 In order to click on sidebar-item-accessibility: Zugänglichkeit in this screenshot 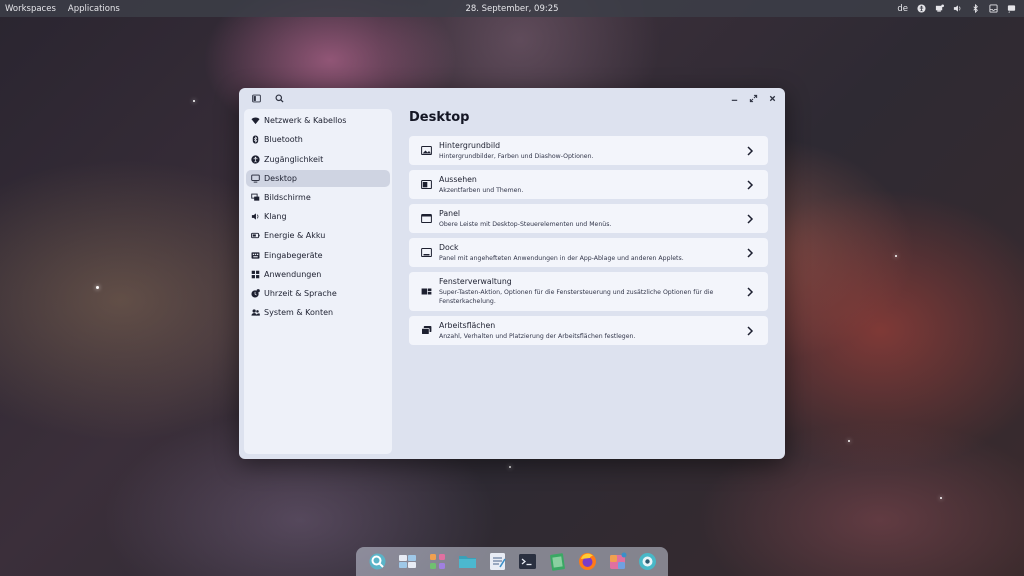, I will do `click(318, 159)`.